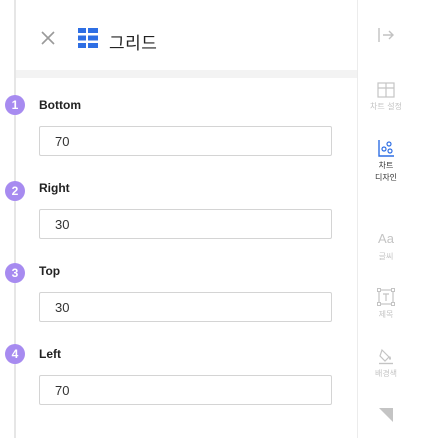  I want to click on sidebar-item-label: 차트 설정, so click(386, 106).